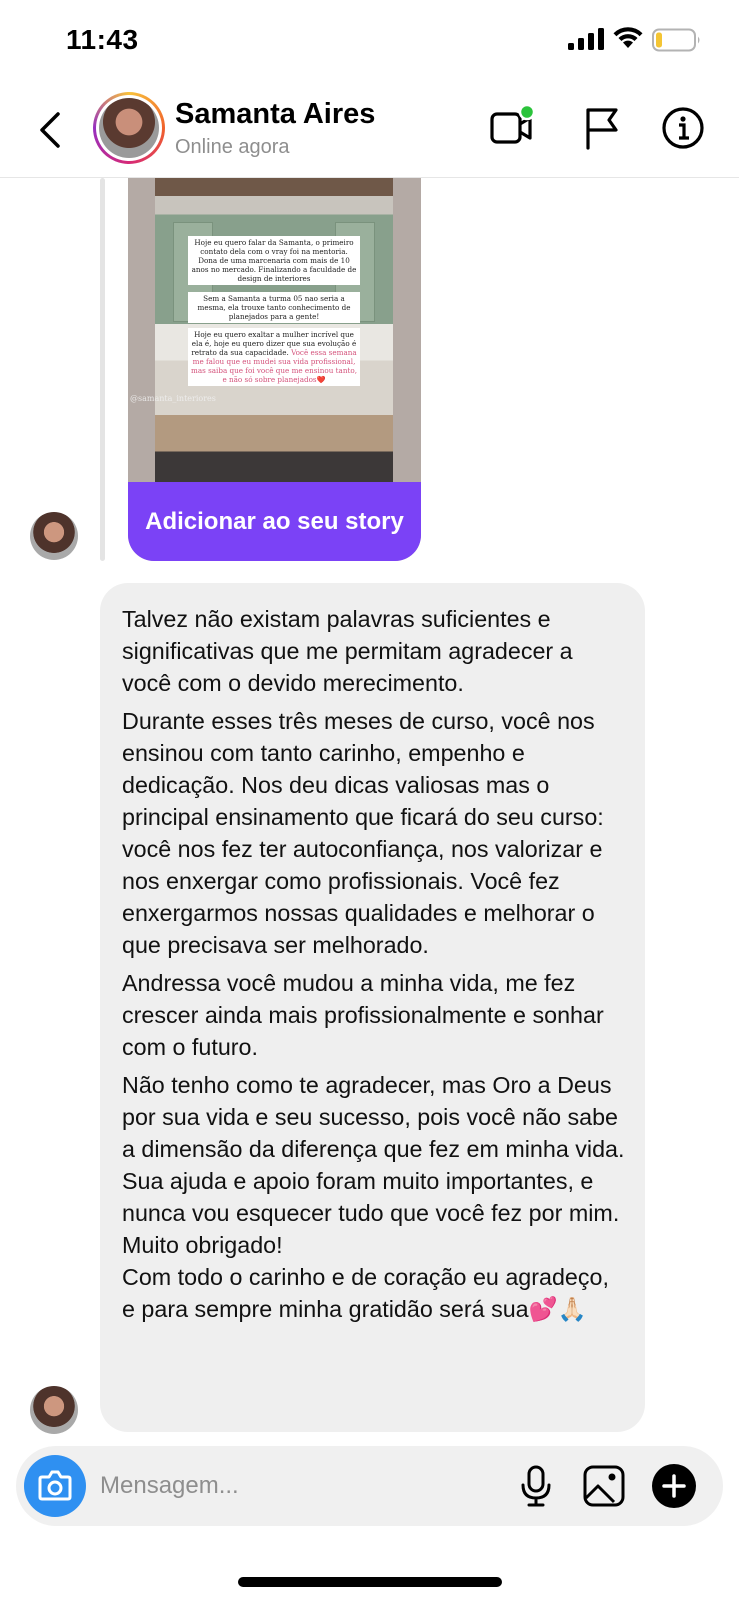  What do you see at coordinates (274, 521) in the screenshot?
I see `add-to-story-button: Adicionar ao seu story` at bounding box center [274, 521].